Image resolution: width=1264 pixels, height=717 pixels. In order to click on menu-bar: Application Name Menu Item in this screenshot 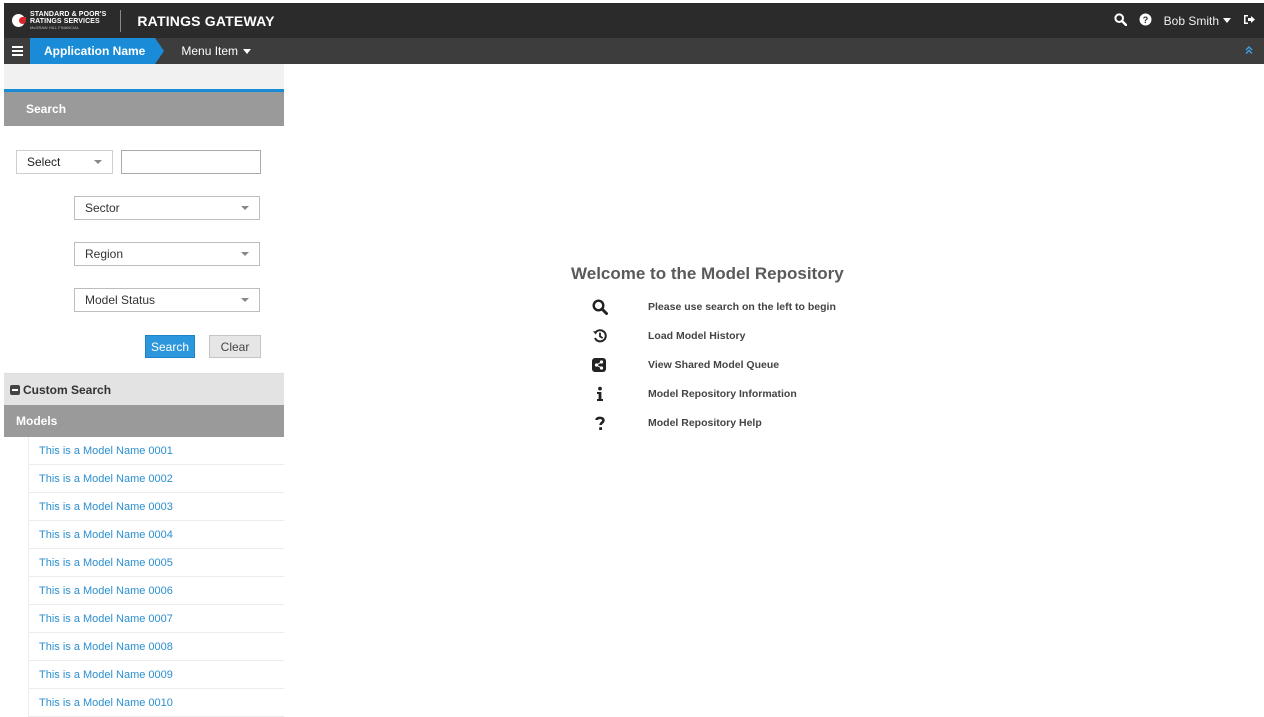, I will do `click(634, 51)`.